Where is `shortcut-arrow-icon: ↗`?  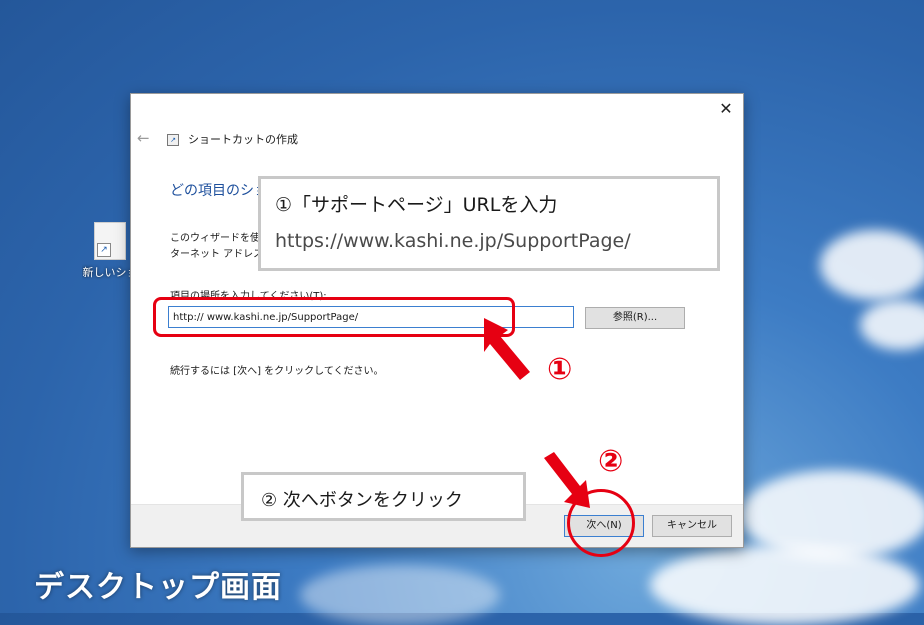
shortcut-arrow-icon: ↗ is located at coordinates (104, 250).